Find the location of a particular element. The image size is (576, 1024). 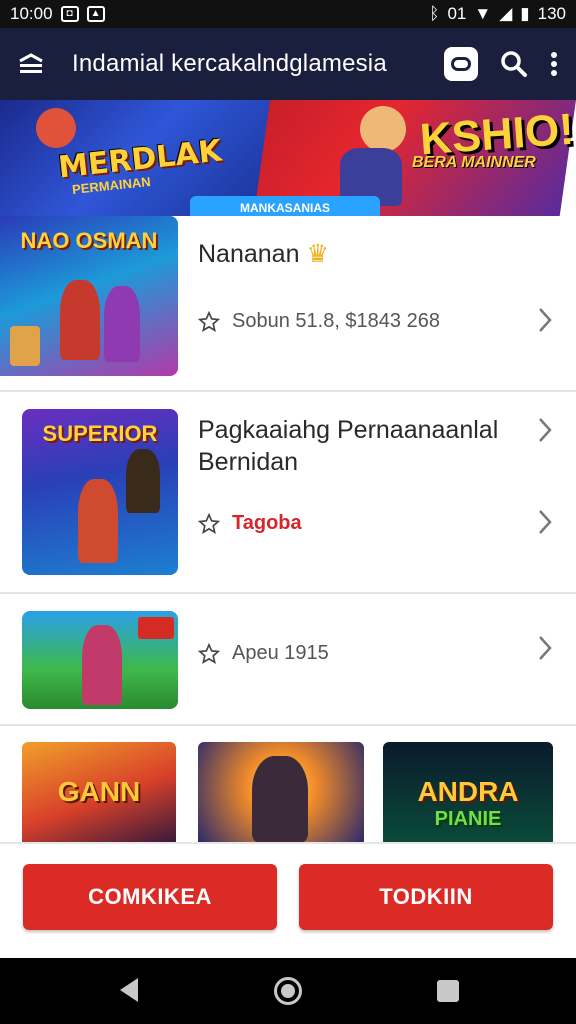

sim-label: 01 is located at coordinates (457, 13).